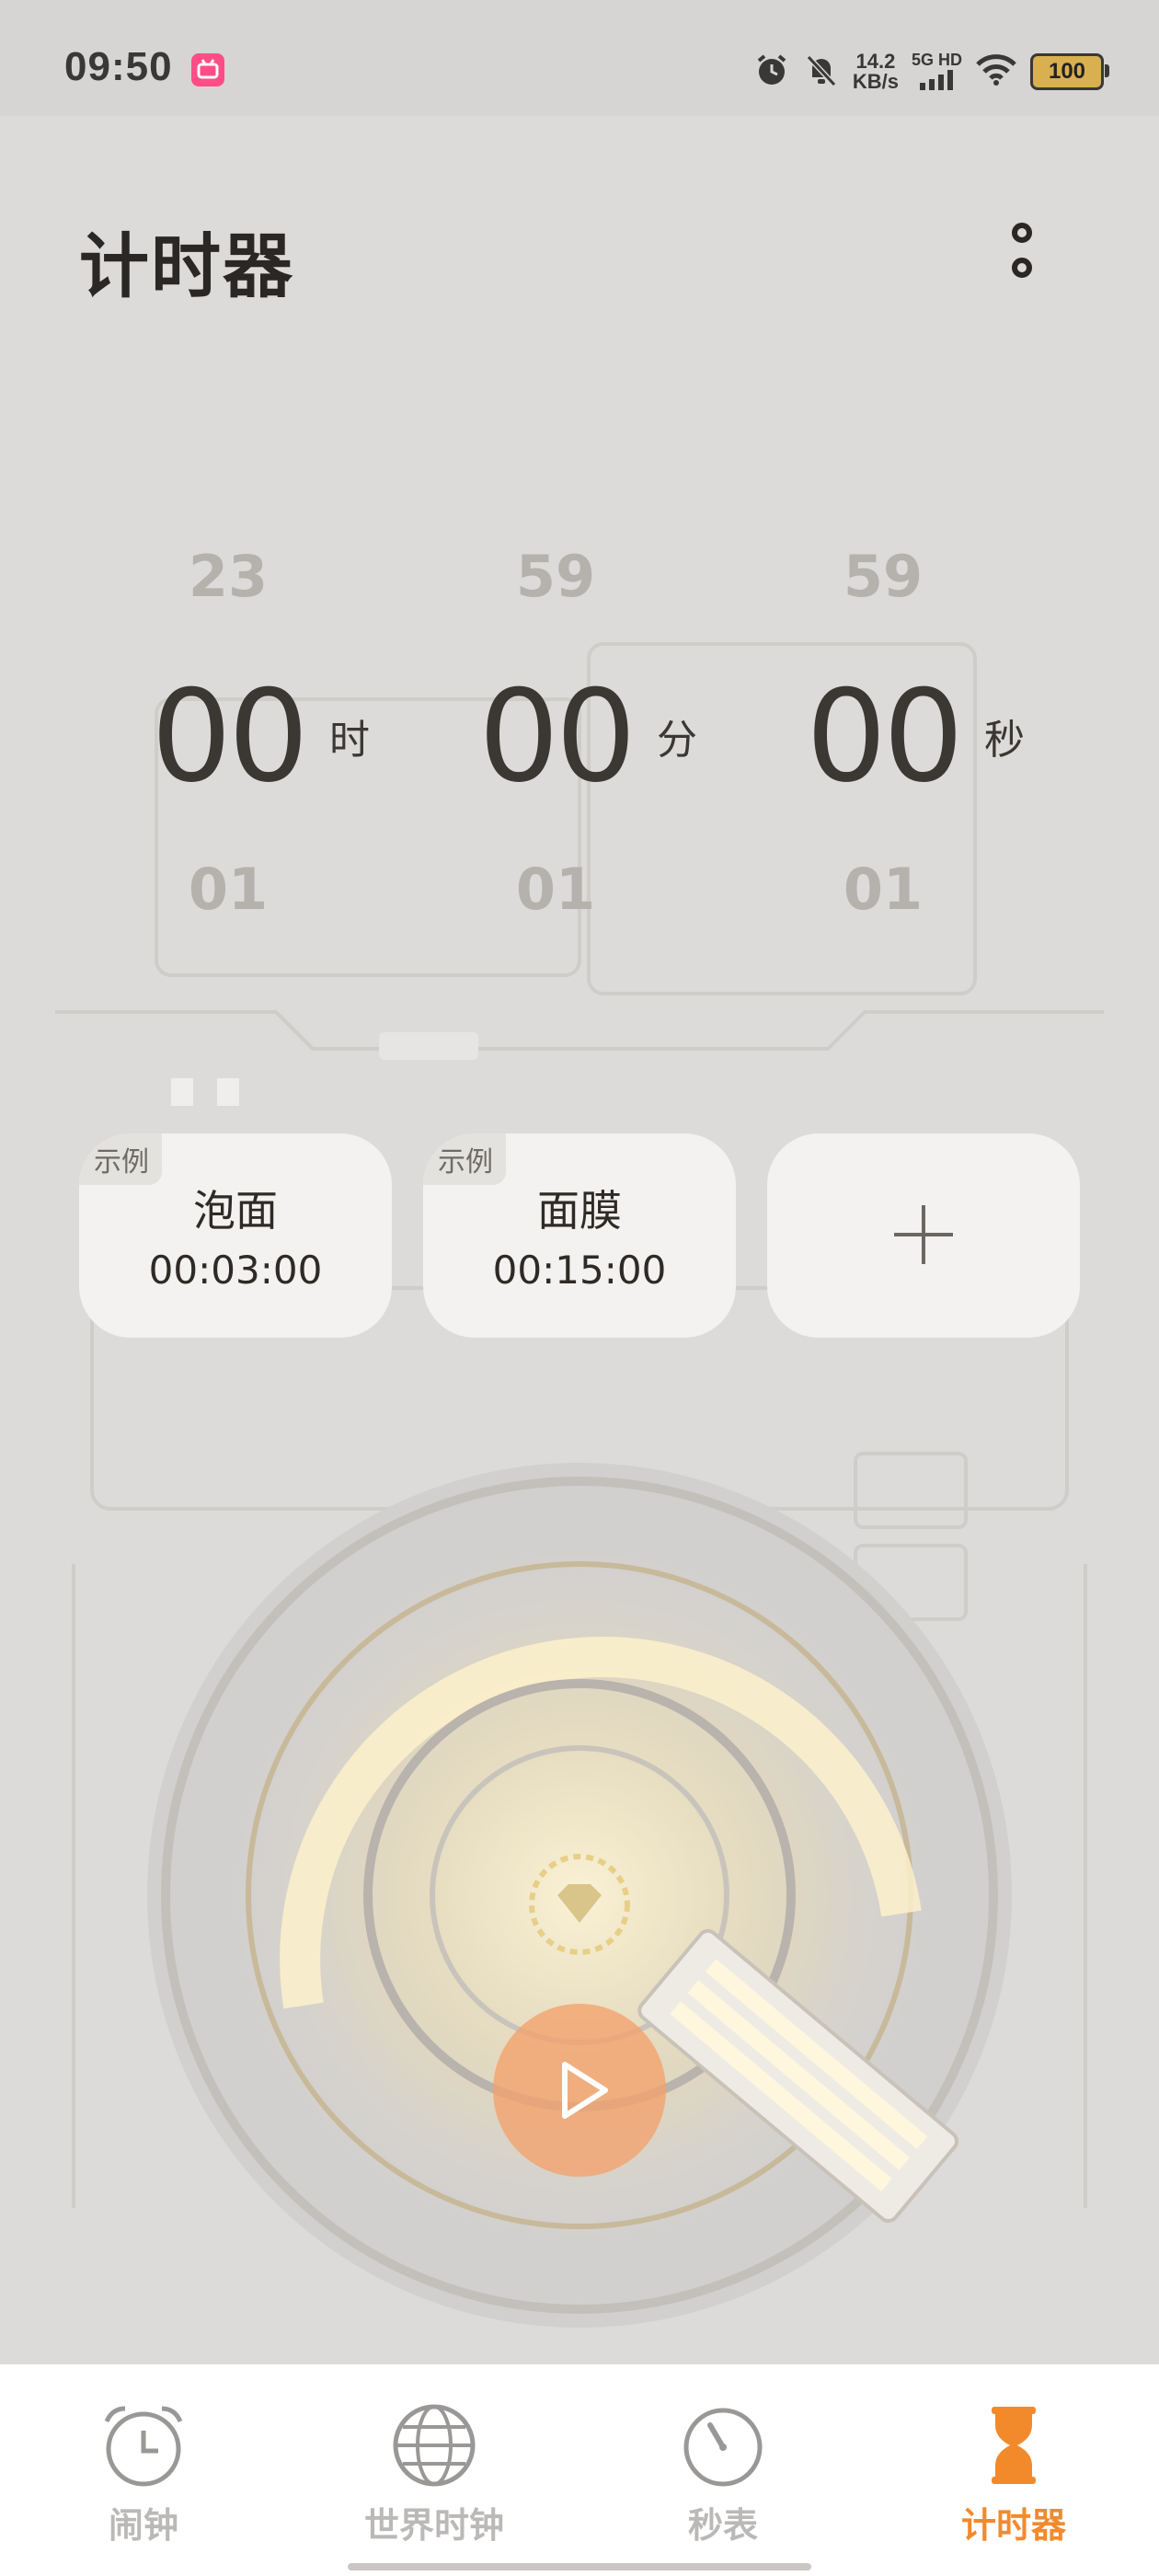  I want to click on mute-bell-icon, so click(821, 72).